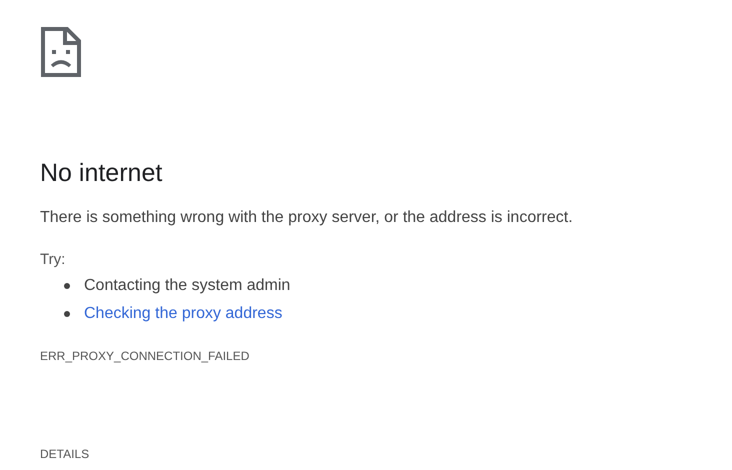  What do you see at coordinates (187, 286) in the screenshot?
I see `suggestion-text: Contacting the system admin` at bounding box center [187, 286].